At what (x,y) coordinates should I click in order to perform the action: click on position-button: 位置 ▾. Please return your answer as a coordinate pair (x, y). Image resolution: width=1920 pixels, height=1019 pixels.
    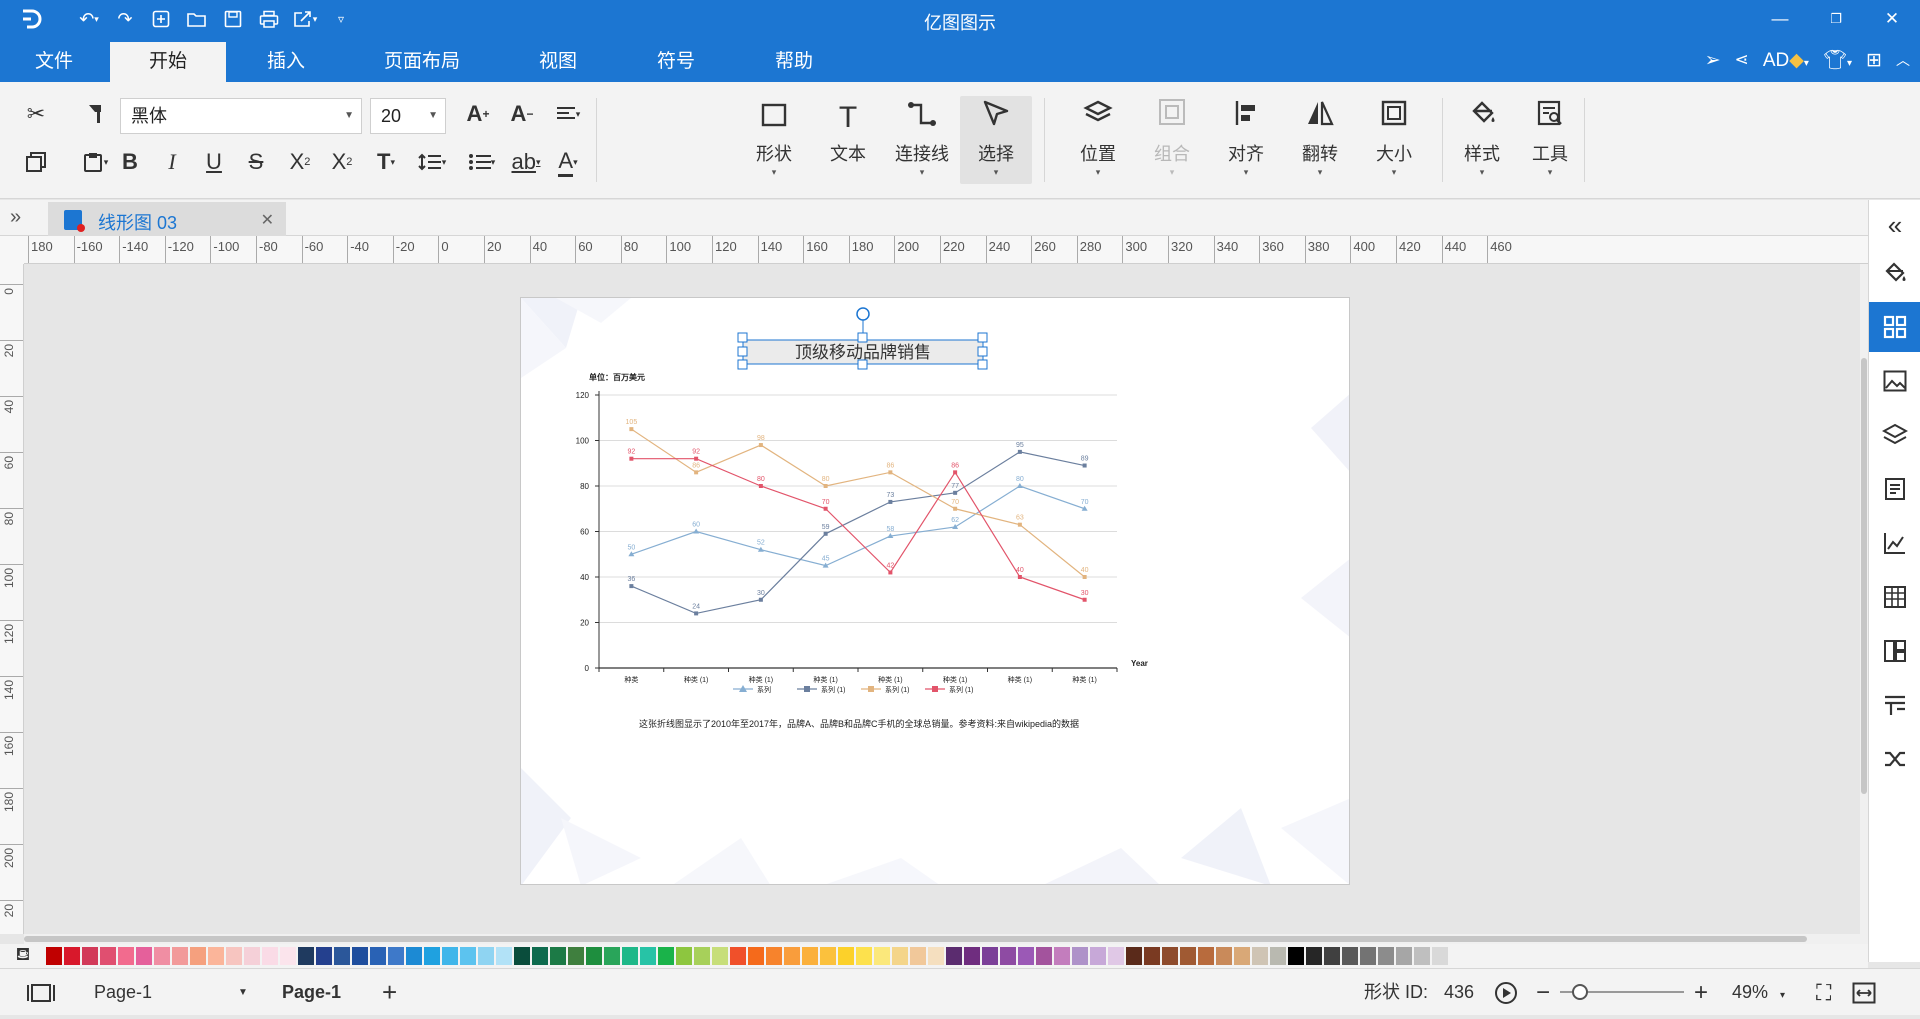
    Looking at the image, I should click on (1098, 140).